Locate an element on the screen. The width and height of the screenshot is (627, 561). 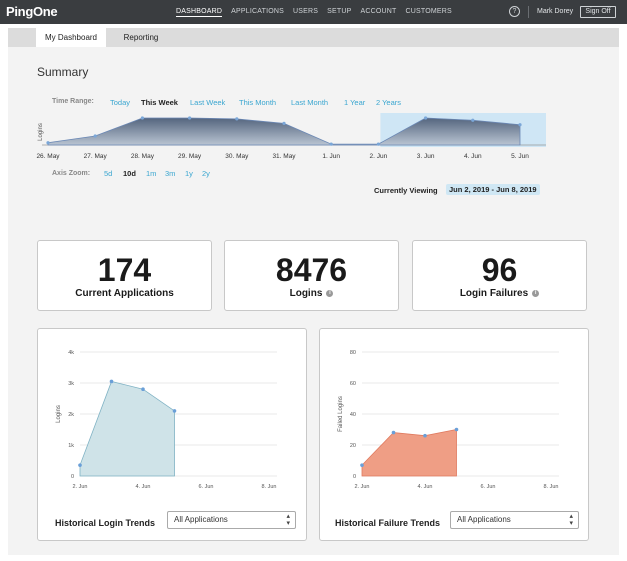
range-last-week: Last Week is located at coordinates (207, 102).